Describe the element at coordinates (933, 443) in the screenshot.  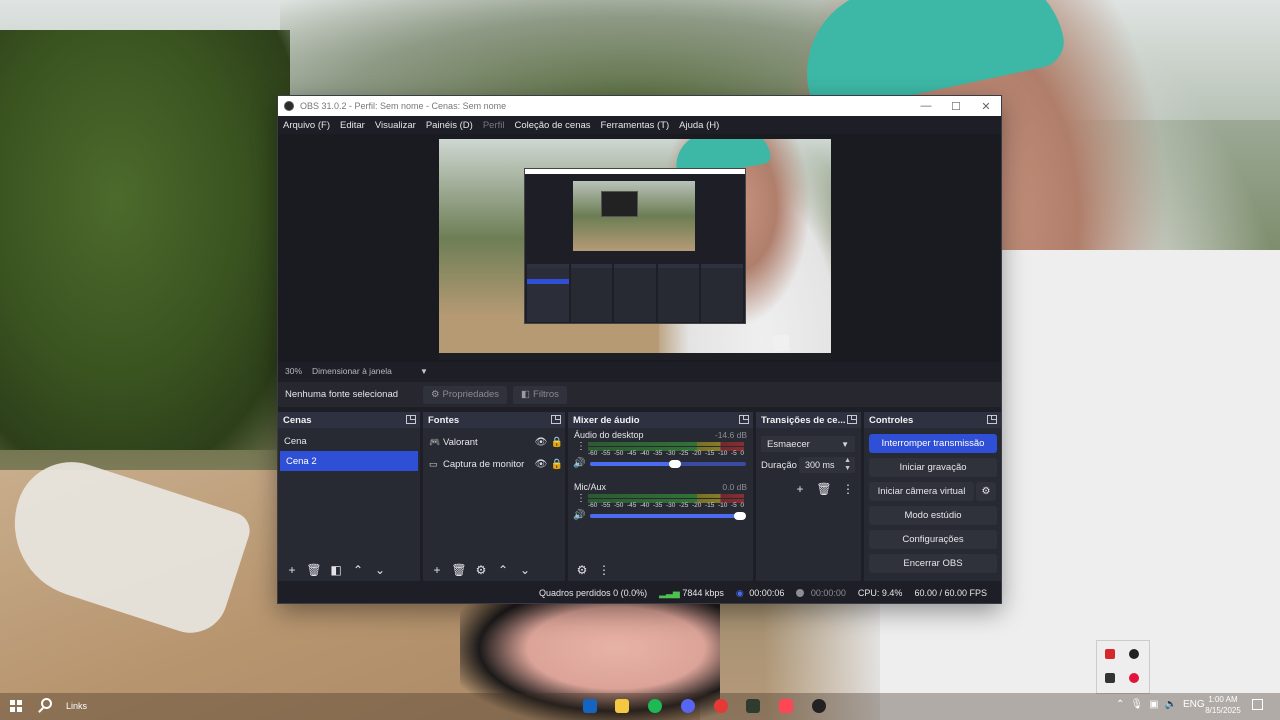
I see `stop-streaming-button: Interromper transmissão` at that location.